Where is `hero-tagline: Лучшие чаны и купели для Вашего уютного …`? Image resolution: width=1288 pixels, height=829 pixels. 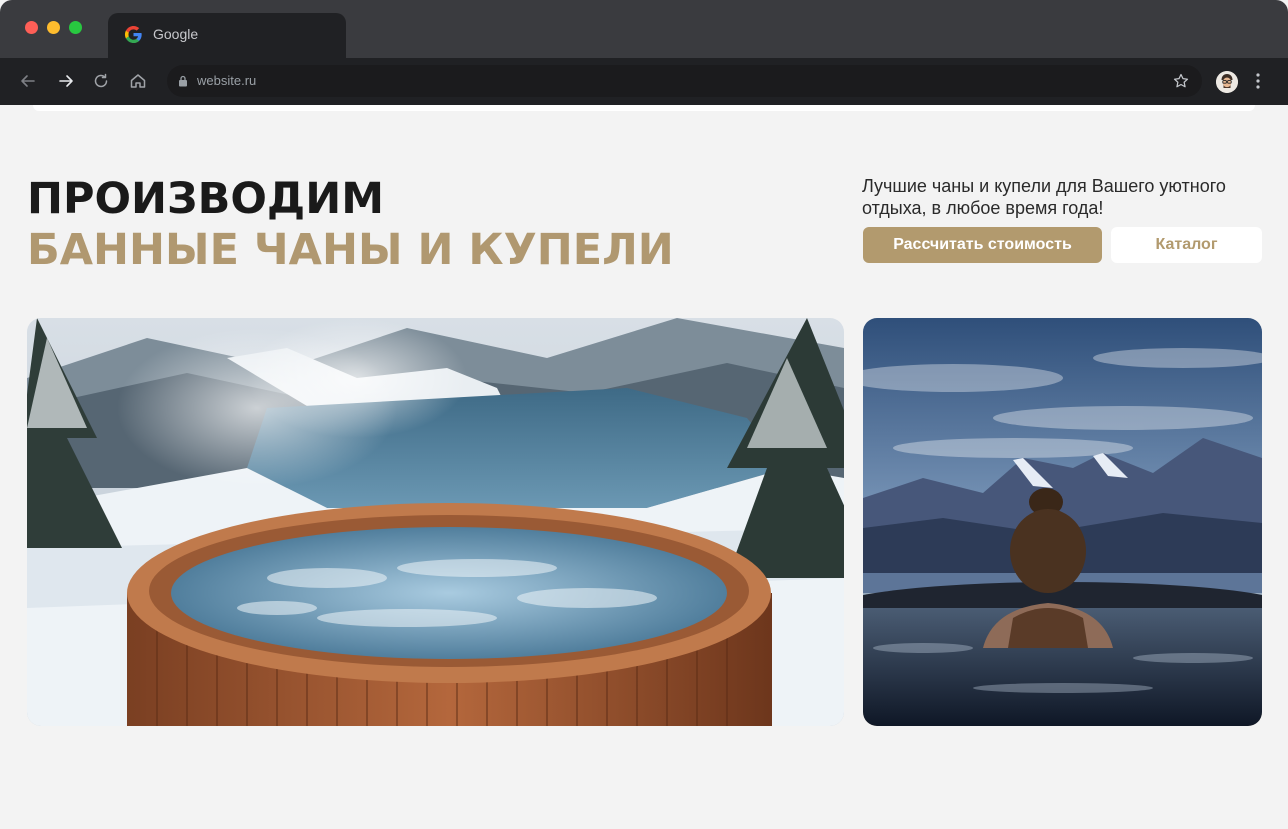
hero-tagline: Лучшие чаны и купели для Вашего уютного … is located at coordinates (1044, 197).